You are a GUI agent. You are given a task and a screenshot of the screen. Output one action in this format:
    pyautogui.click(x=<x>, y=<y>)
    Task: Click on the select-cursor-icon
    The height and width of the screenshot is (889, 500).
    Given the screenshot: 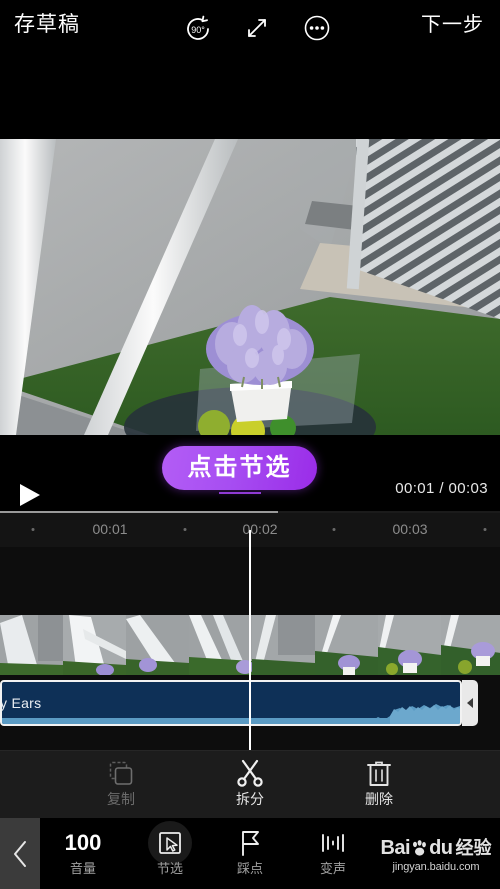 What is the action you would take?
    pyautogui.click(x=170, y=843)
    